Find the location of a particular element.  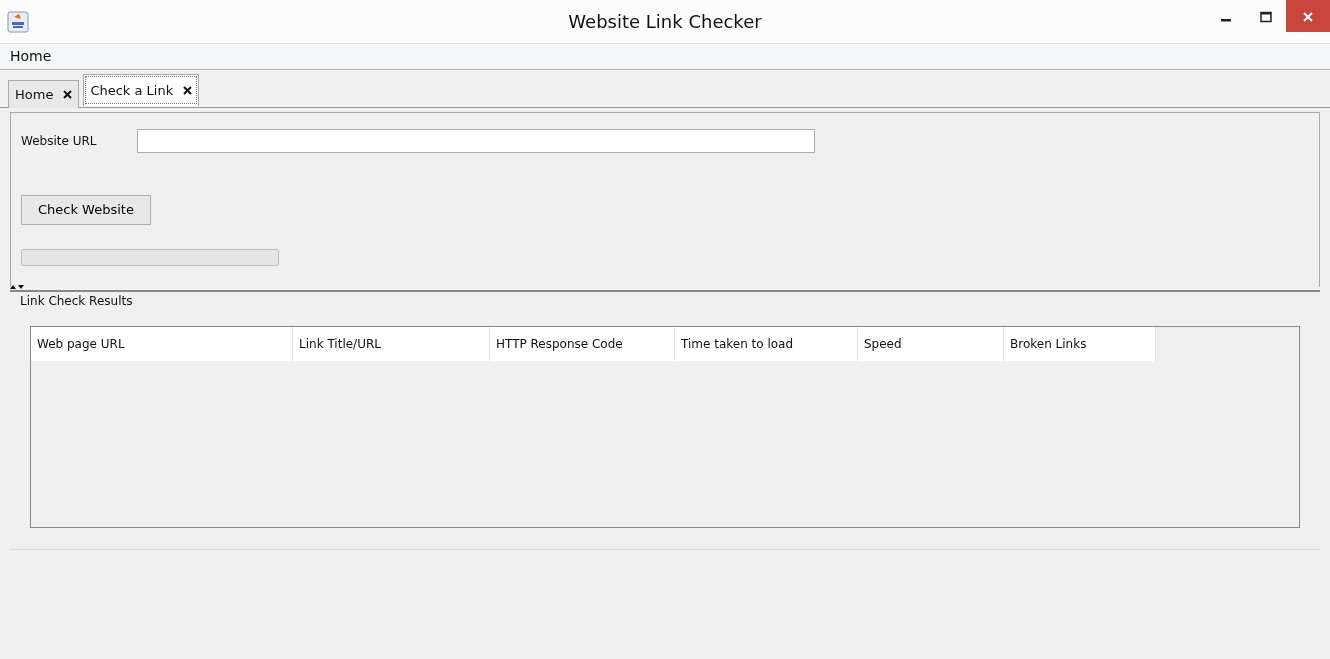

menu-item: Home is located at coordinates (31, 56).